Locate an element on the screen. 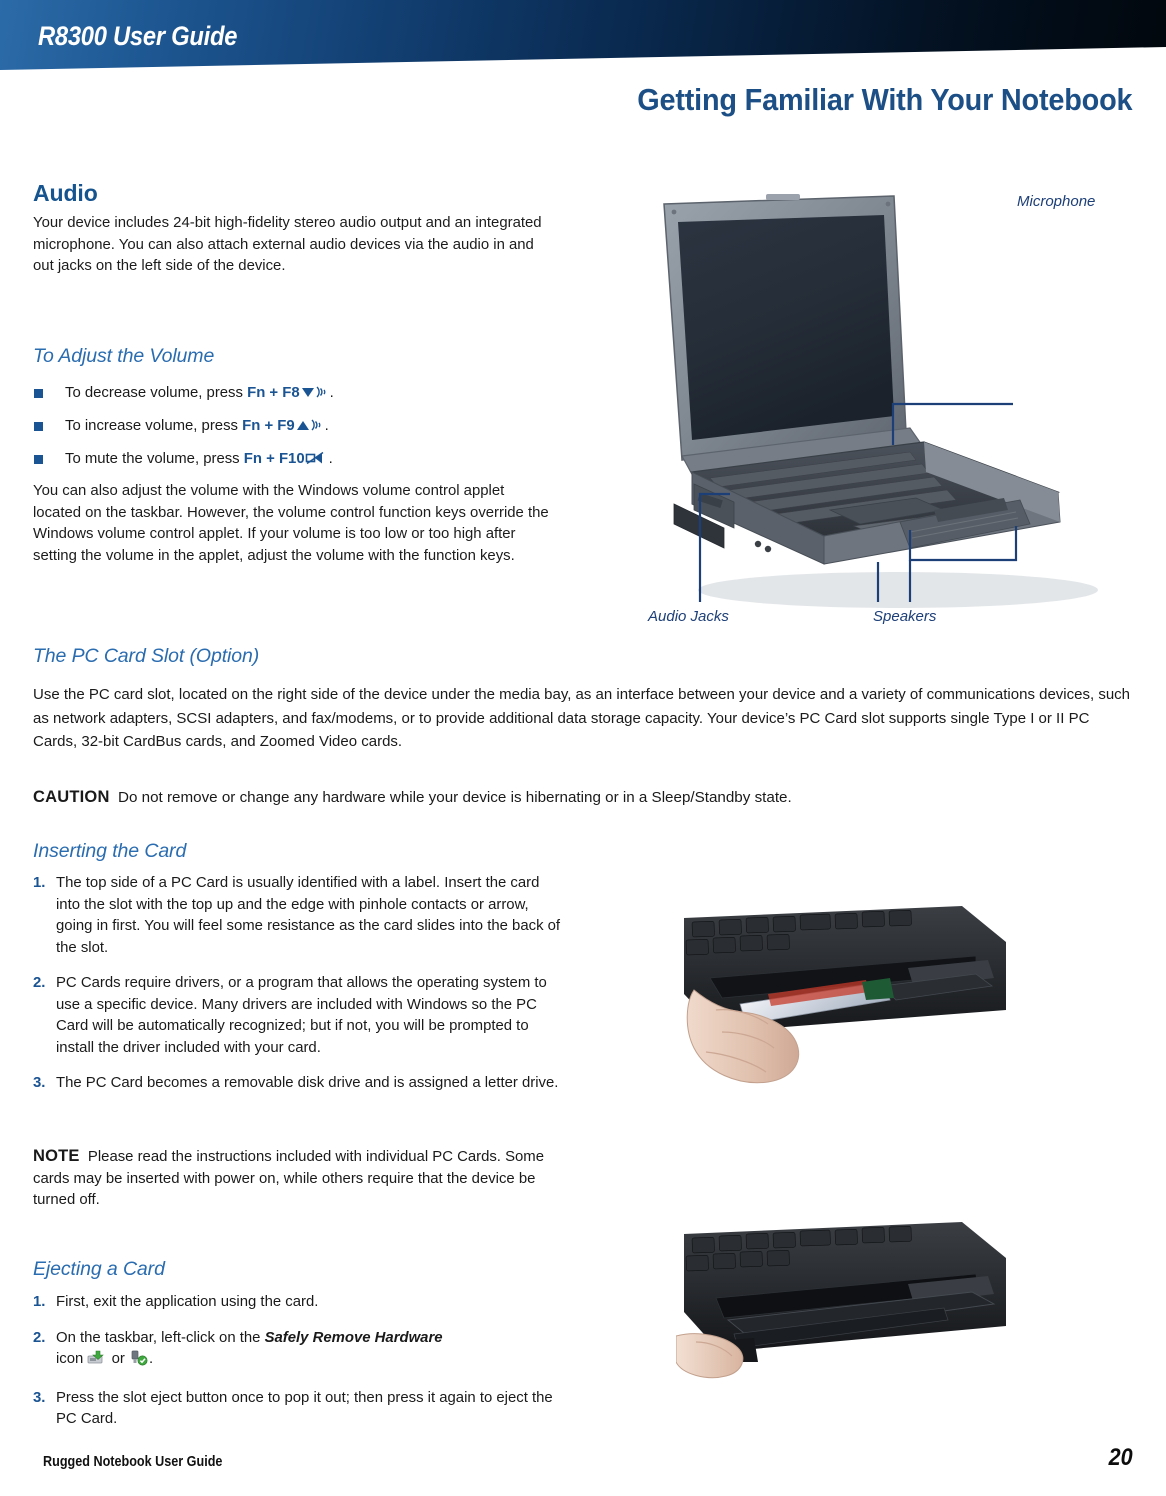  safely-remove-hardware-emphasis: Safely Remove Hardware is located at coordinates (353, 1337).